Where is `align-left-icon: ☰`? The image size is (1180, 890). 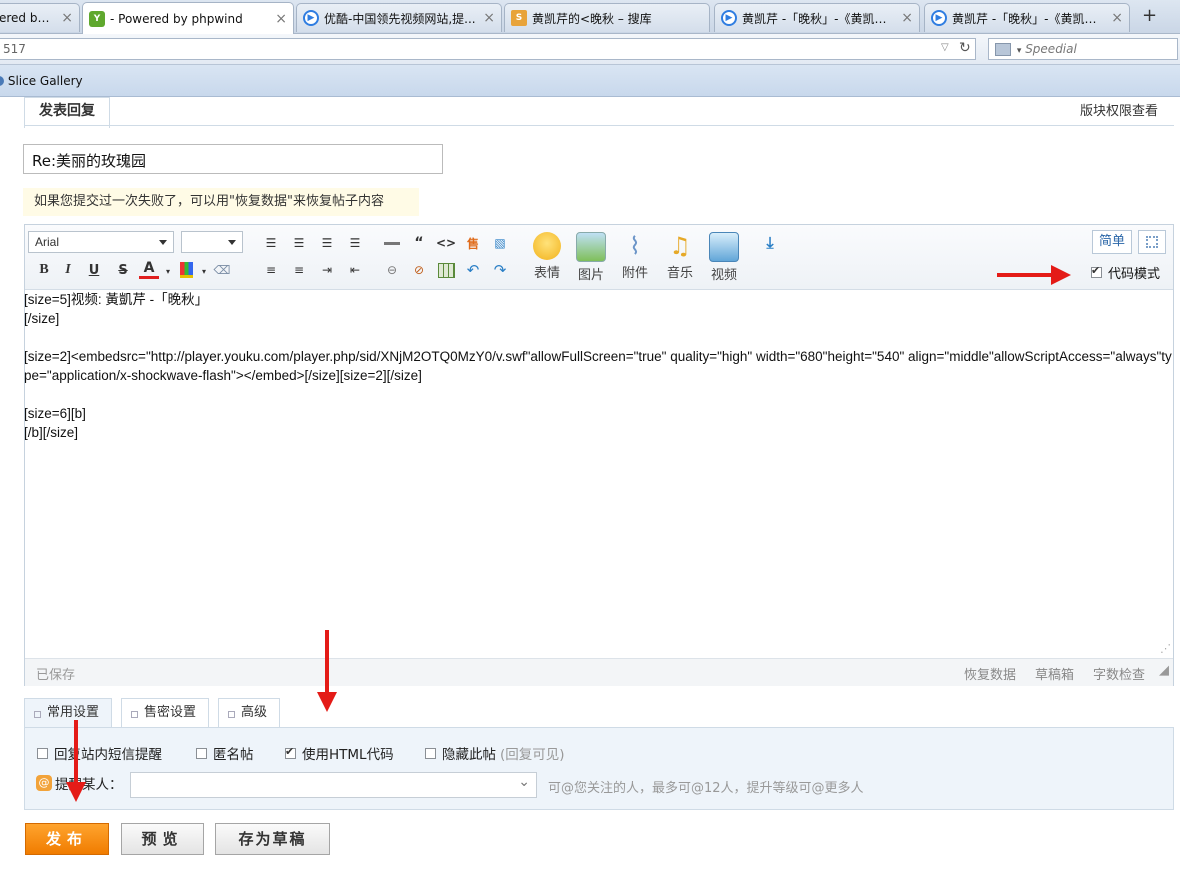 align-left-icon: ☰ is located at coordinates (271, 243).